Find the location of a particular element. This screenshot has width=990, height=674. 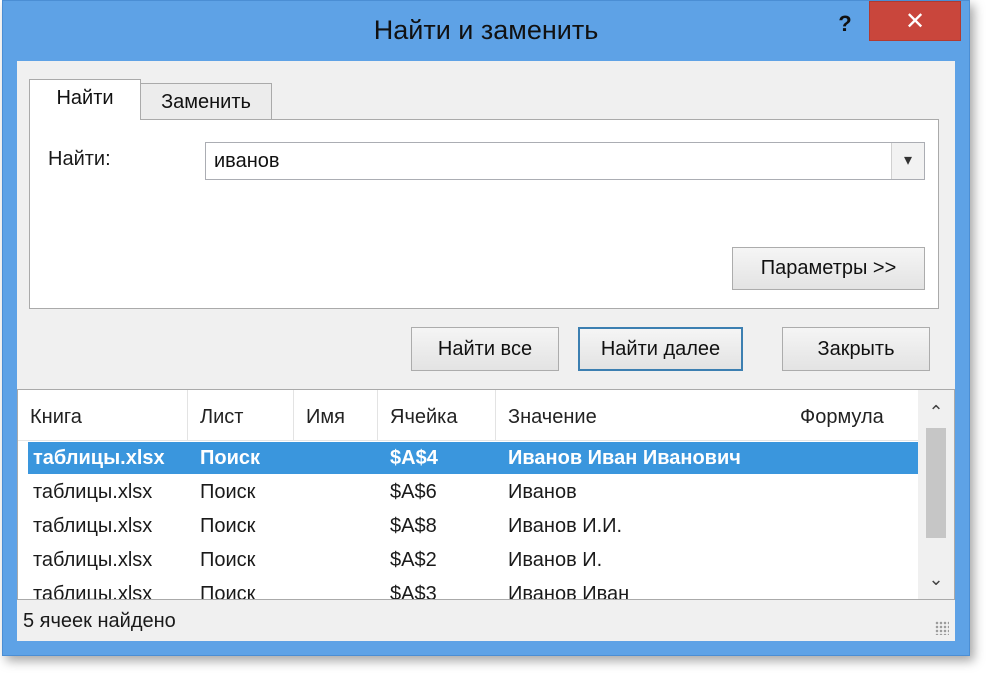

options-button: Параметры >> is located at coordinates (828, 268).